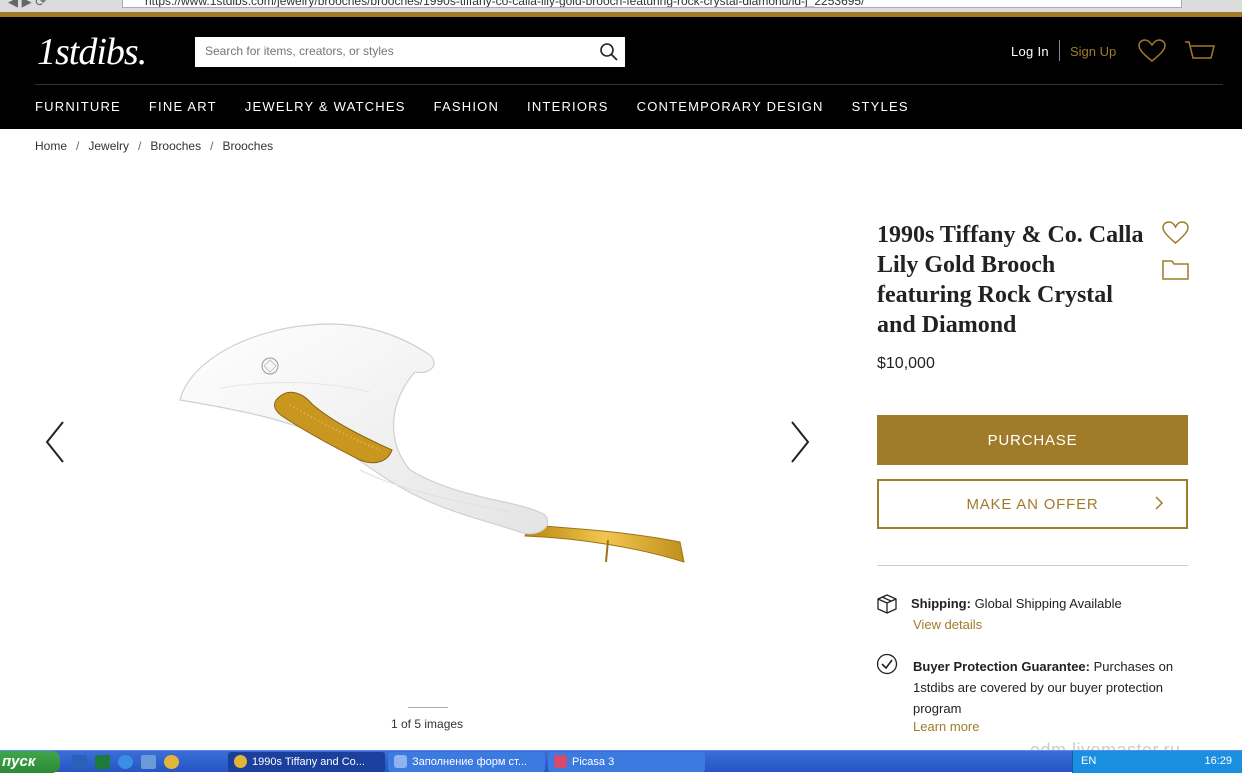  Describe the element at coordinates (30, 762) in the screenshot. I see `start-button: пуск` at that location.